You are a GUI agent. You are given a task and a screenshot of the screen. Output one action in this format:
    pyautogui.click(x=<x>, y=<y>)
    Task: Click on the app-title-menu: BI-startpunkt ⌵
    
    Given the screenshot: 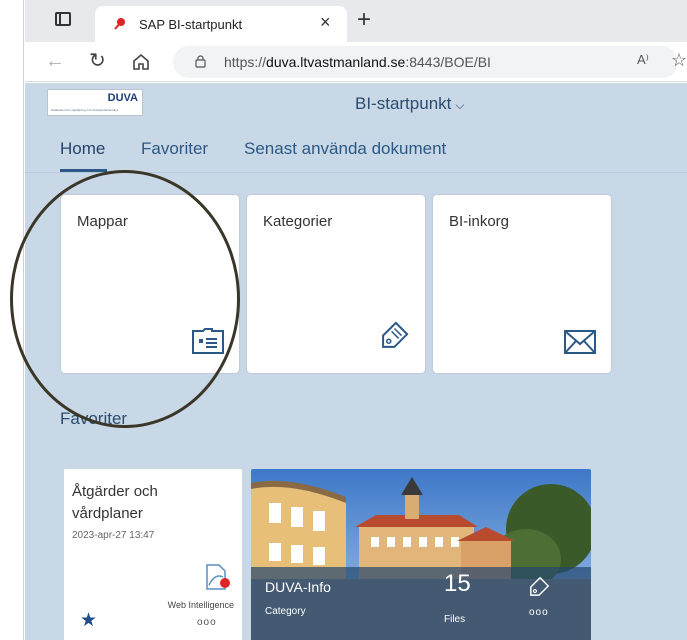 What is the action you would take?
    pyautogui.click(x=409, y=104)
    